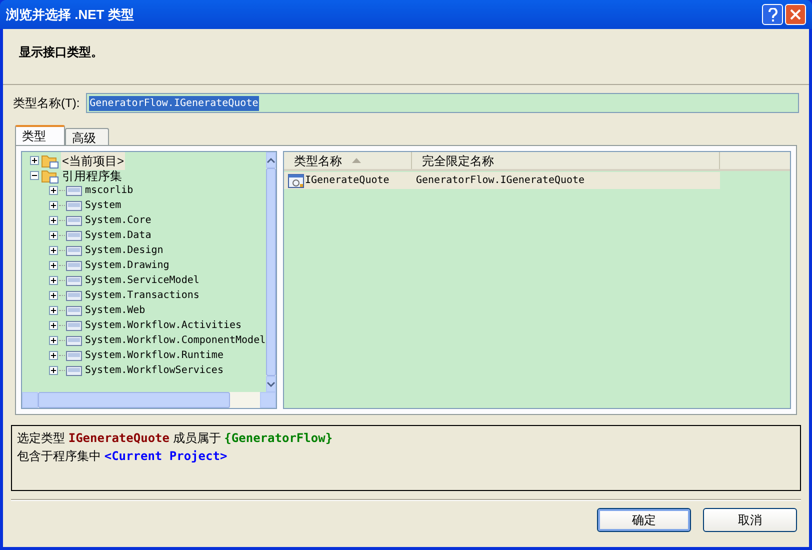  Describe the element at coordinates (92, 175) in the screenshot. I see `tree-item: 引用程序集` at that location.